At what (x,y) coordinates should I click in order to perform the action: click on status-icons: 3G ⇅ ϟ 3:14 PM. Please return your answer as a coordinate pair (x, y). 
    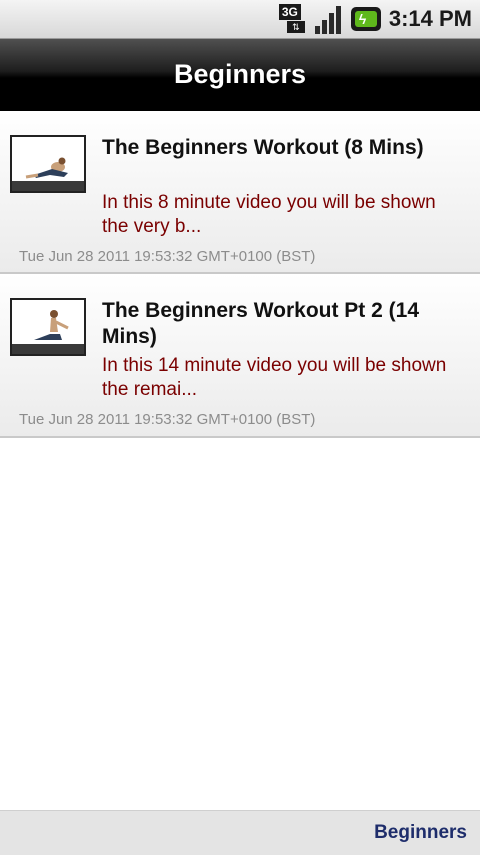
    Looking at the image, I should click on (375, 19).